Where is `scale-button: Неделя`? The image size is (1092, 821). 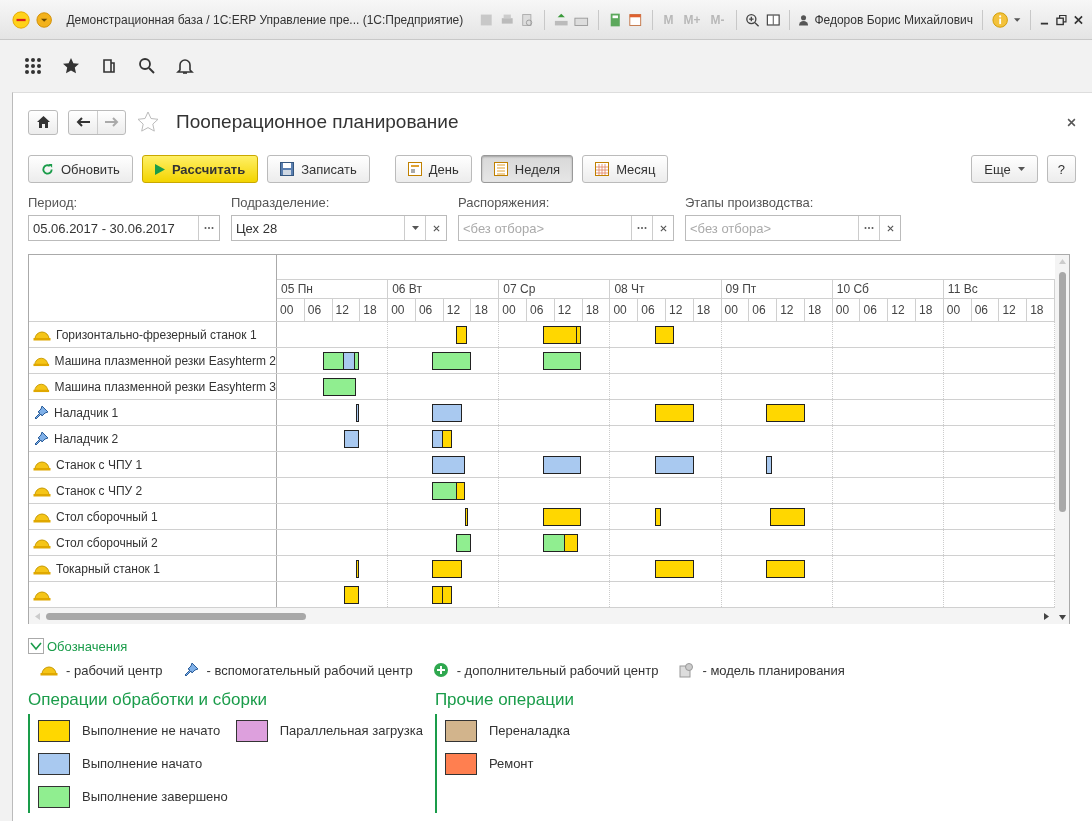 scale-button: Неделя is located at coordinates (527, 169).